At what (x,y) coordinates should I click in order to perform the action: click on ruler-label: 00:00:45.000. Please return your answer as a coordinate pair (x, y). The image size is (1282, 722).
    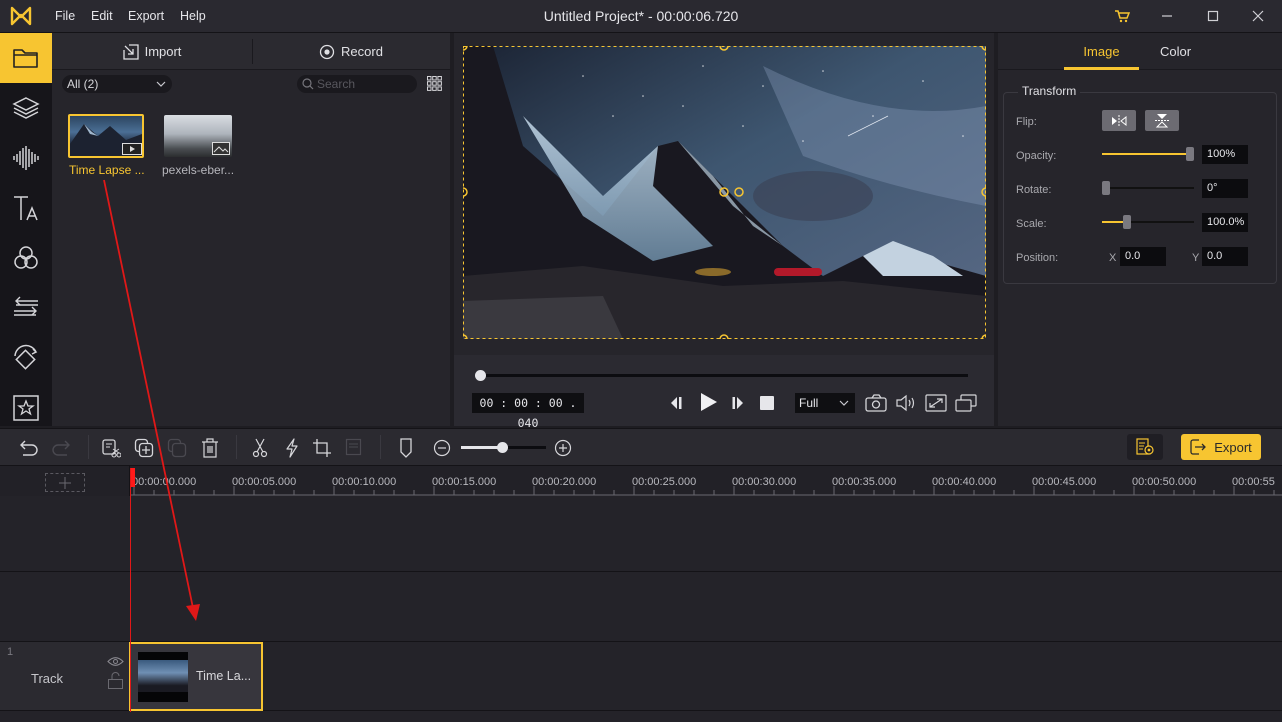
    Looking at the image, I should click on (1064, 482).